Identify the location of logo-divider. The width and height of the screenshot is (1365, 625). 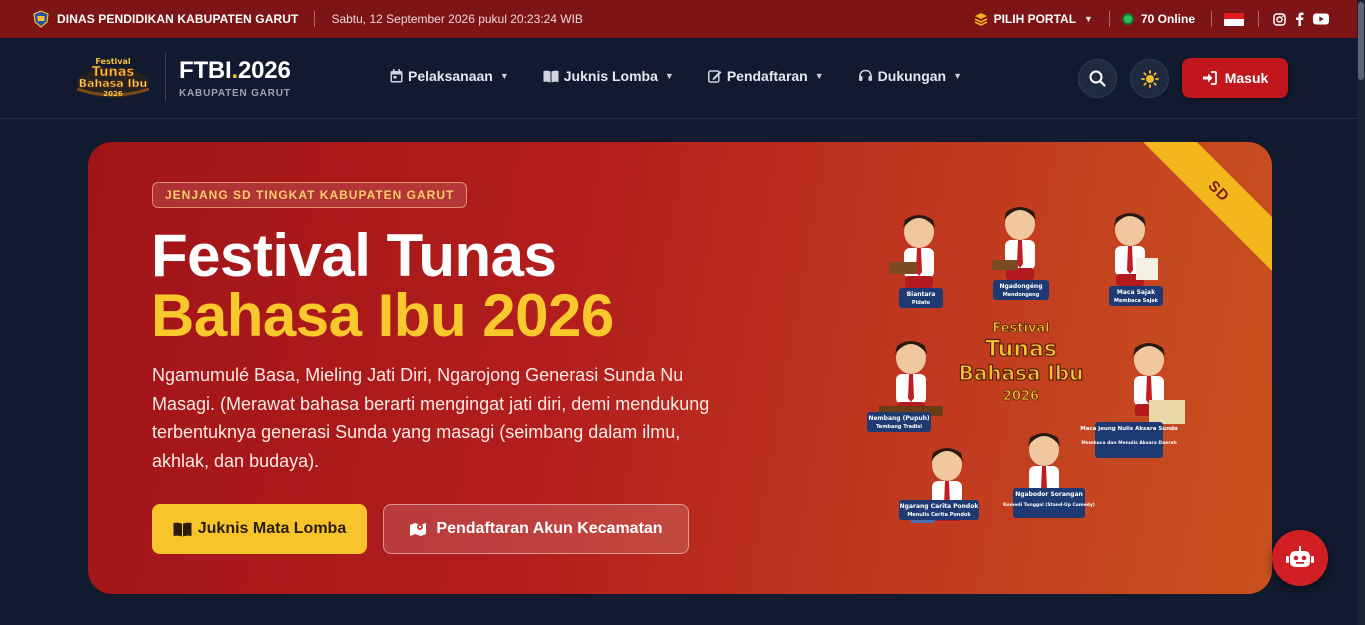
(165, 77).